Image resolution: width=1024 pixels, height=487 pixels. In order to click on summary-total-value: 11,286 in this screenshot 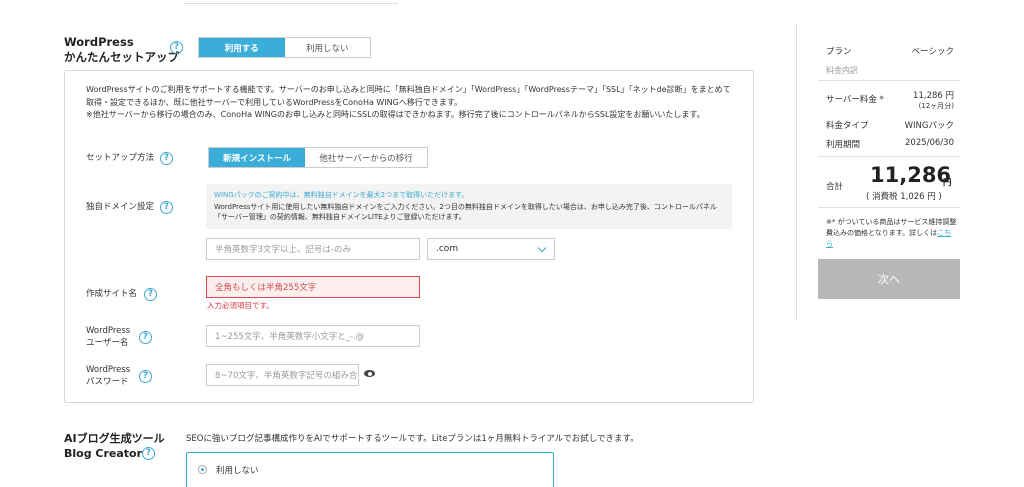, I will do `click(911, 175)`.